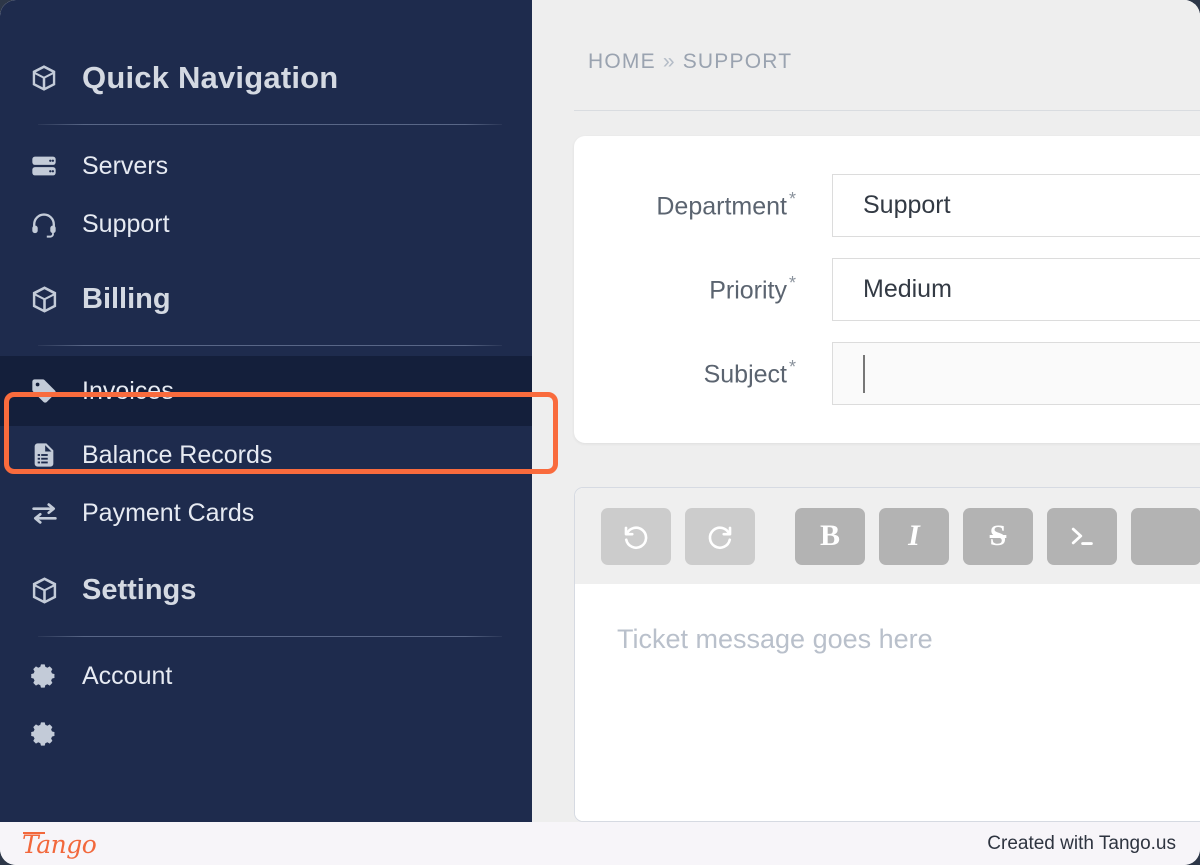 The height and width of the screenshot is (865, 1200). I want to click on format-button-group: B I S, so click(997, 536).